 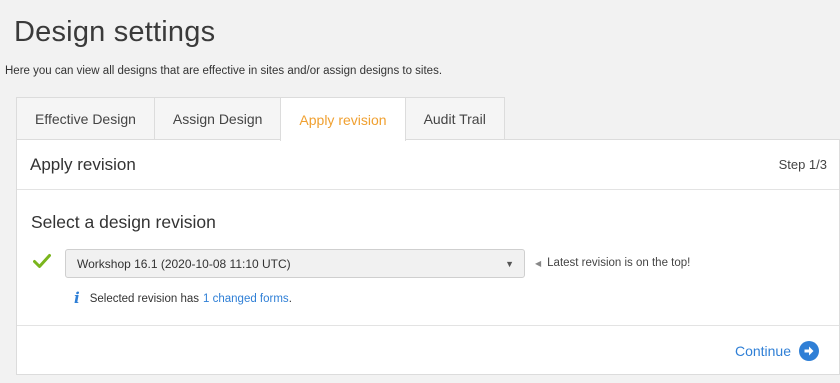 What do you see at coordinates (343, 119) in the screenshot?
I see `tab-apply-revision: Apply revision` at bounding box center [343, 119].